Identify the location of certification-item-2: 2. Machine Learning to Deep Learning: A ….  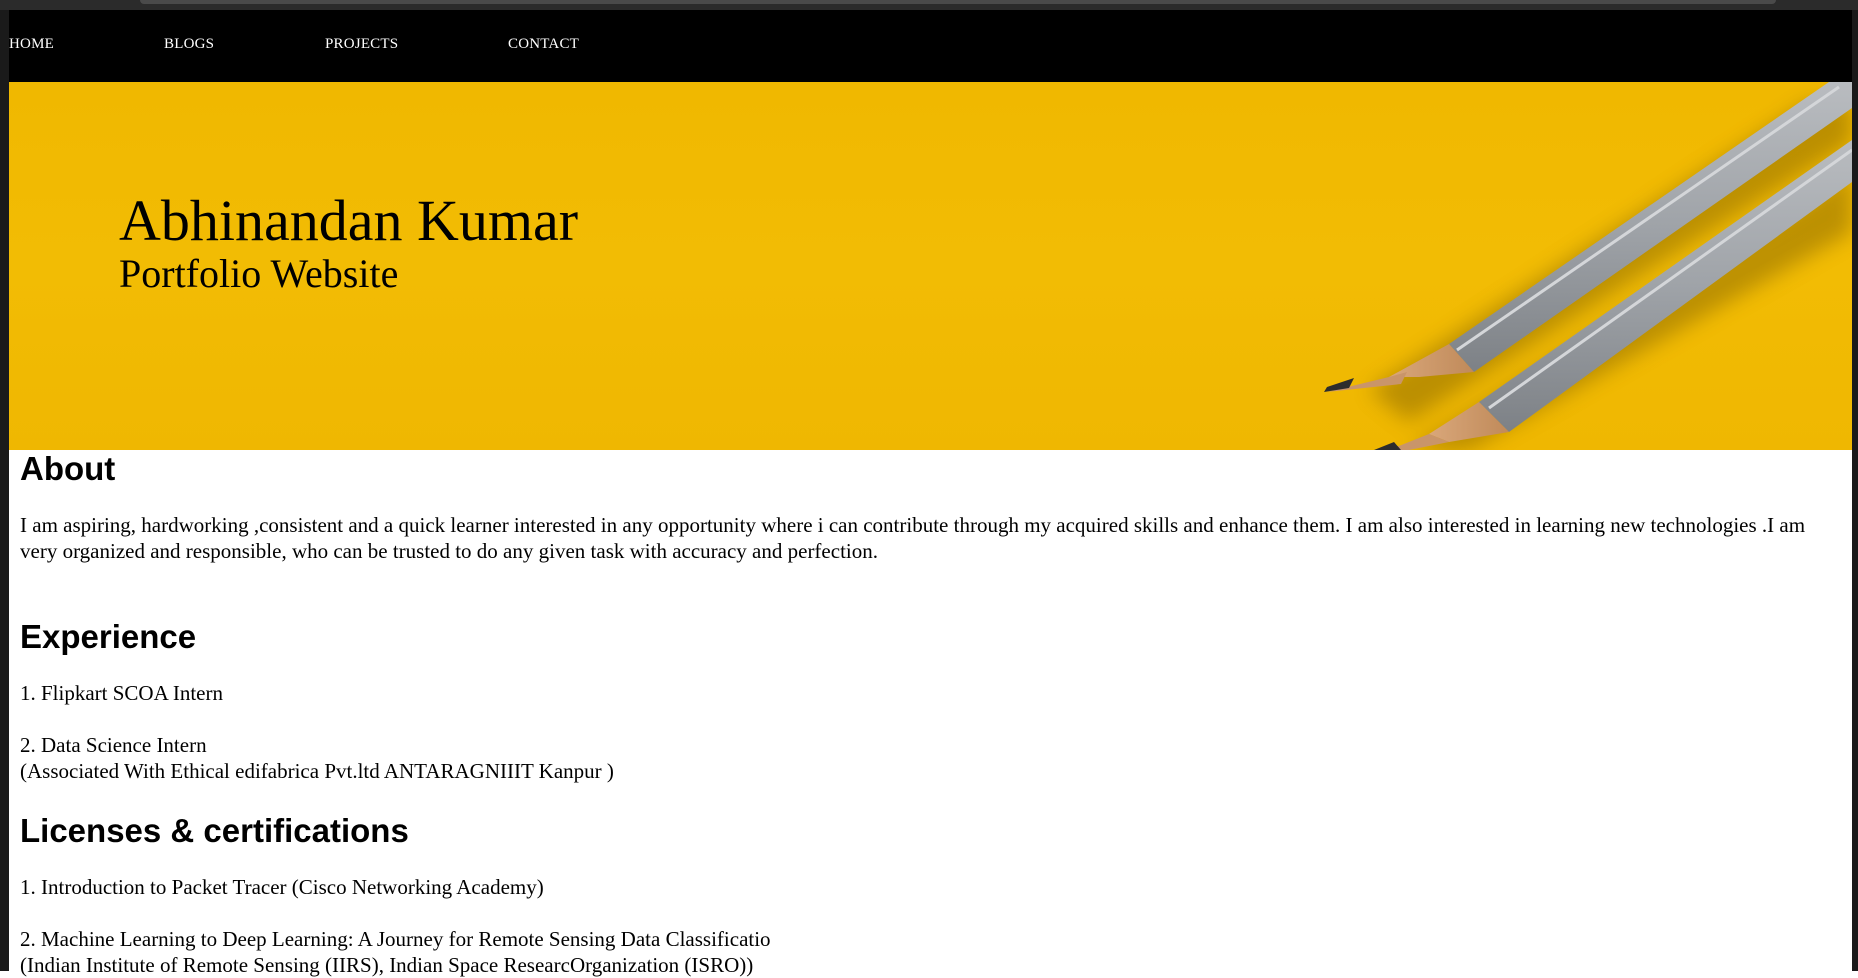
(395, 939).